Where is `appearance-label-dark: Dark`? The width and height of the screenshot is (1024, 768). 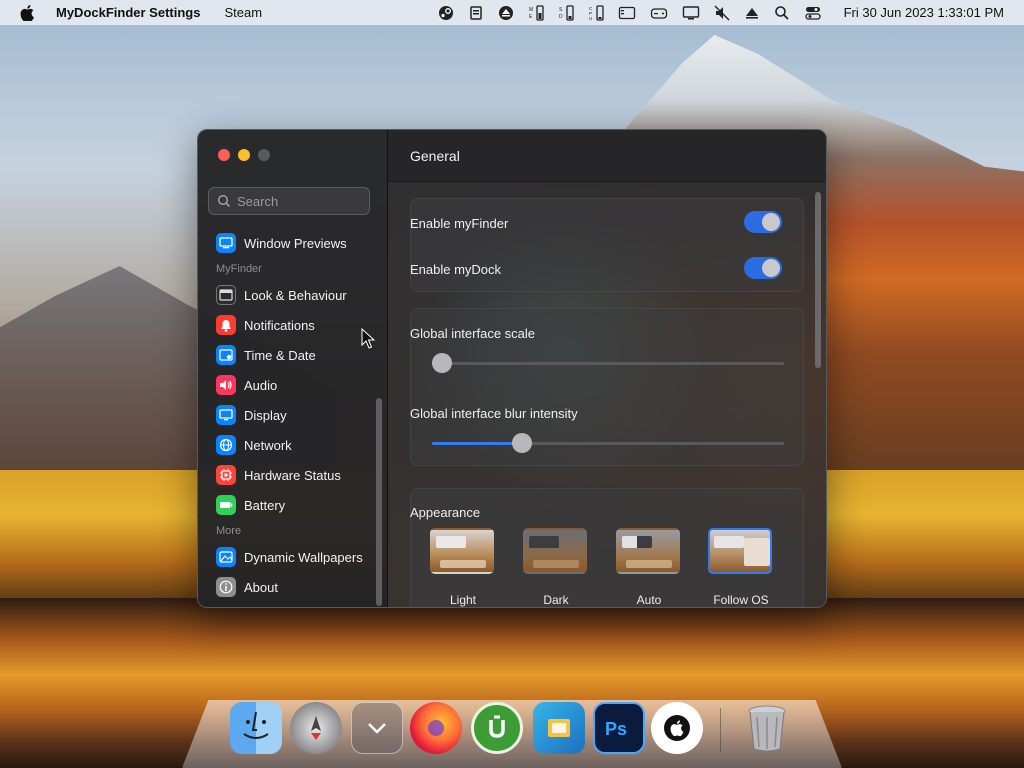 appearance-label-dark: Dark is located at coordinates (556, 600).